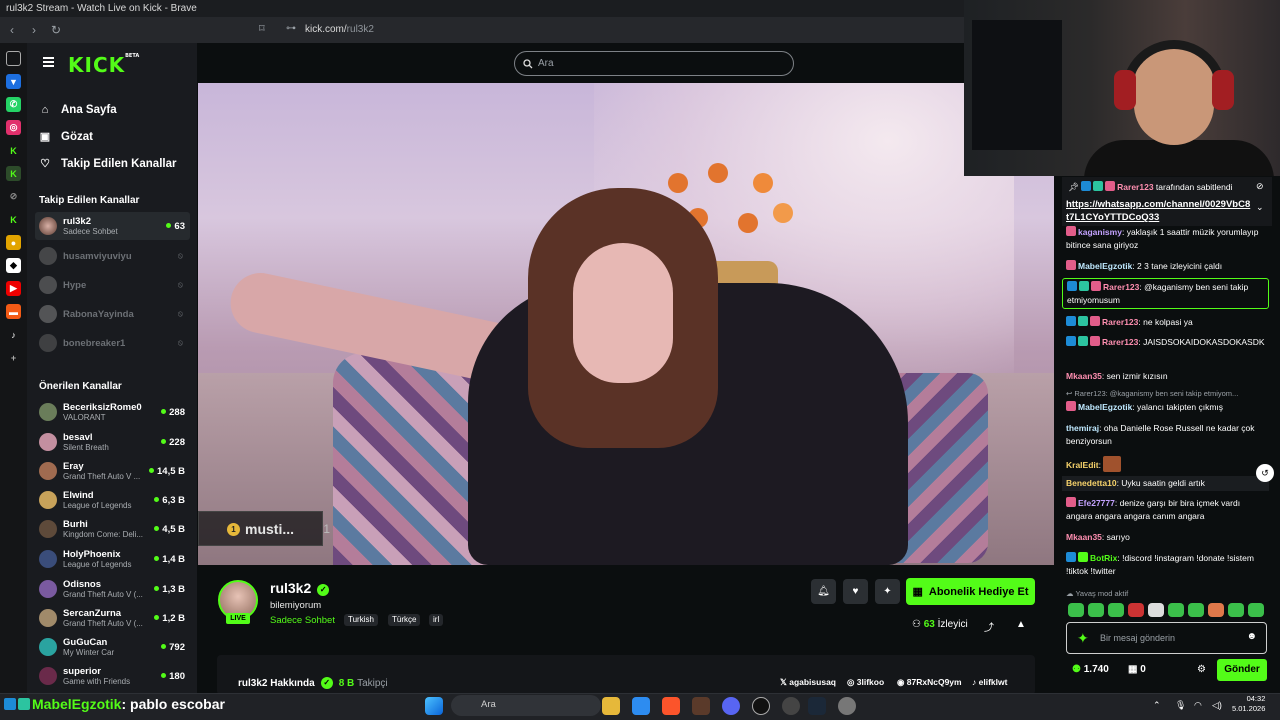  I want to click on mute-icon: ⊘, so click(13, 196).